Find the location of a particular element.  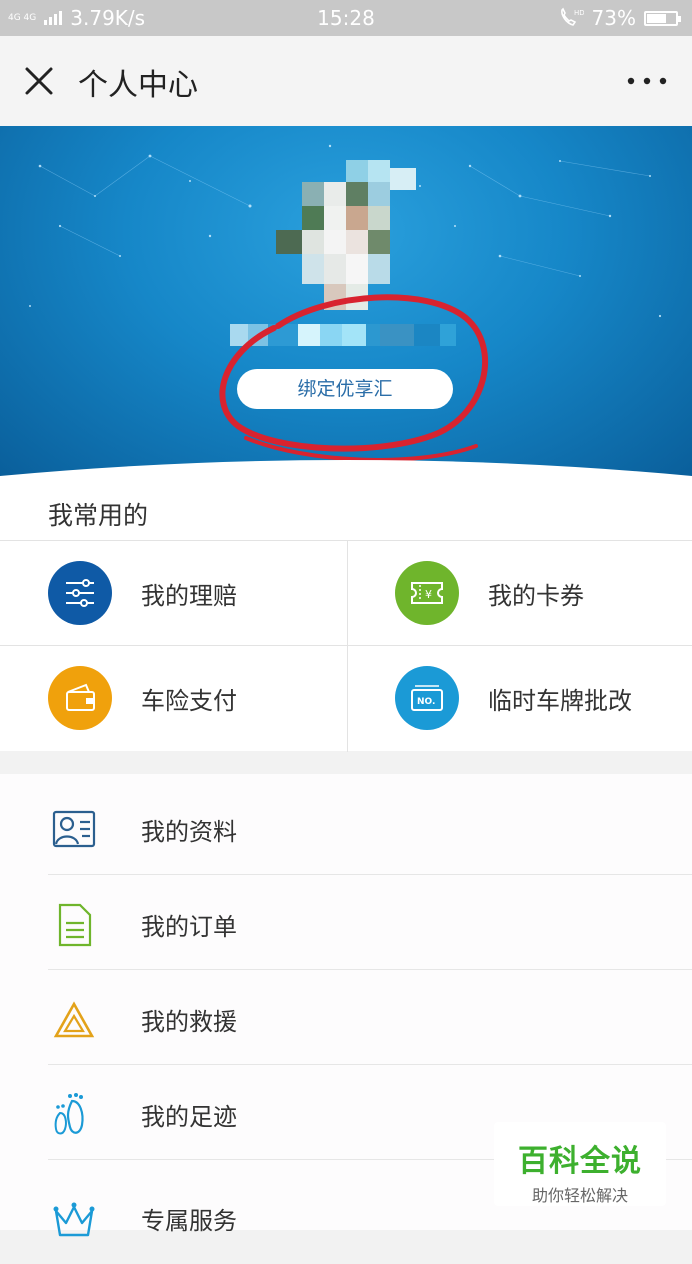

list-item-label: 专属服务 is located at coordinates (189, 1221).